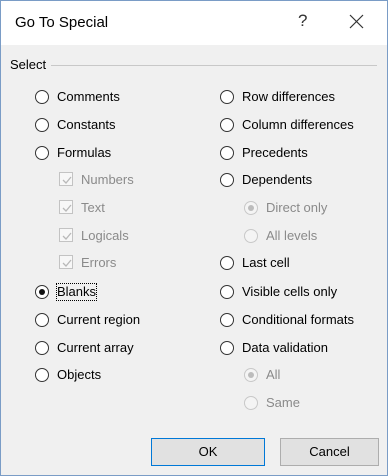 This screenshot has height=476, width=388. What do you see at coordinates (302, 21) in the screenshot?
I see `help-button: ?` at bounding box center [302, 21].